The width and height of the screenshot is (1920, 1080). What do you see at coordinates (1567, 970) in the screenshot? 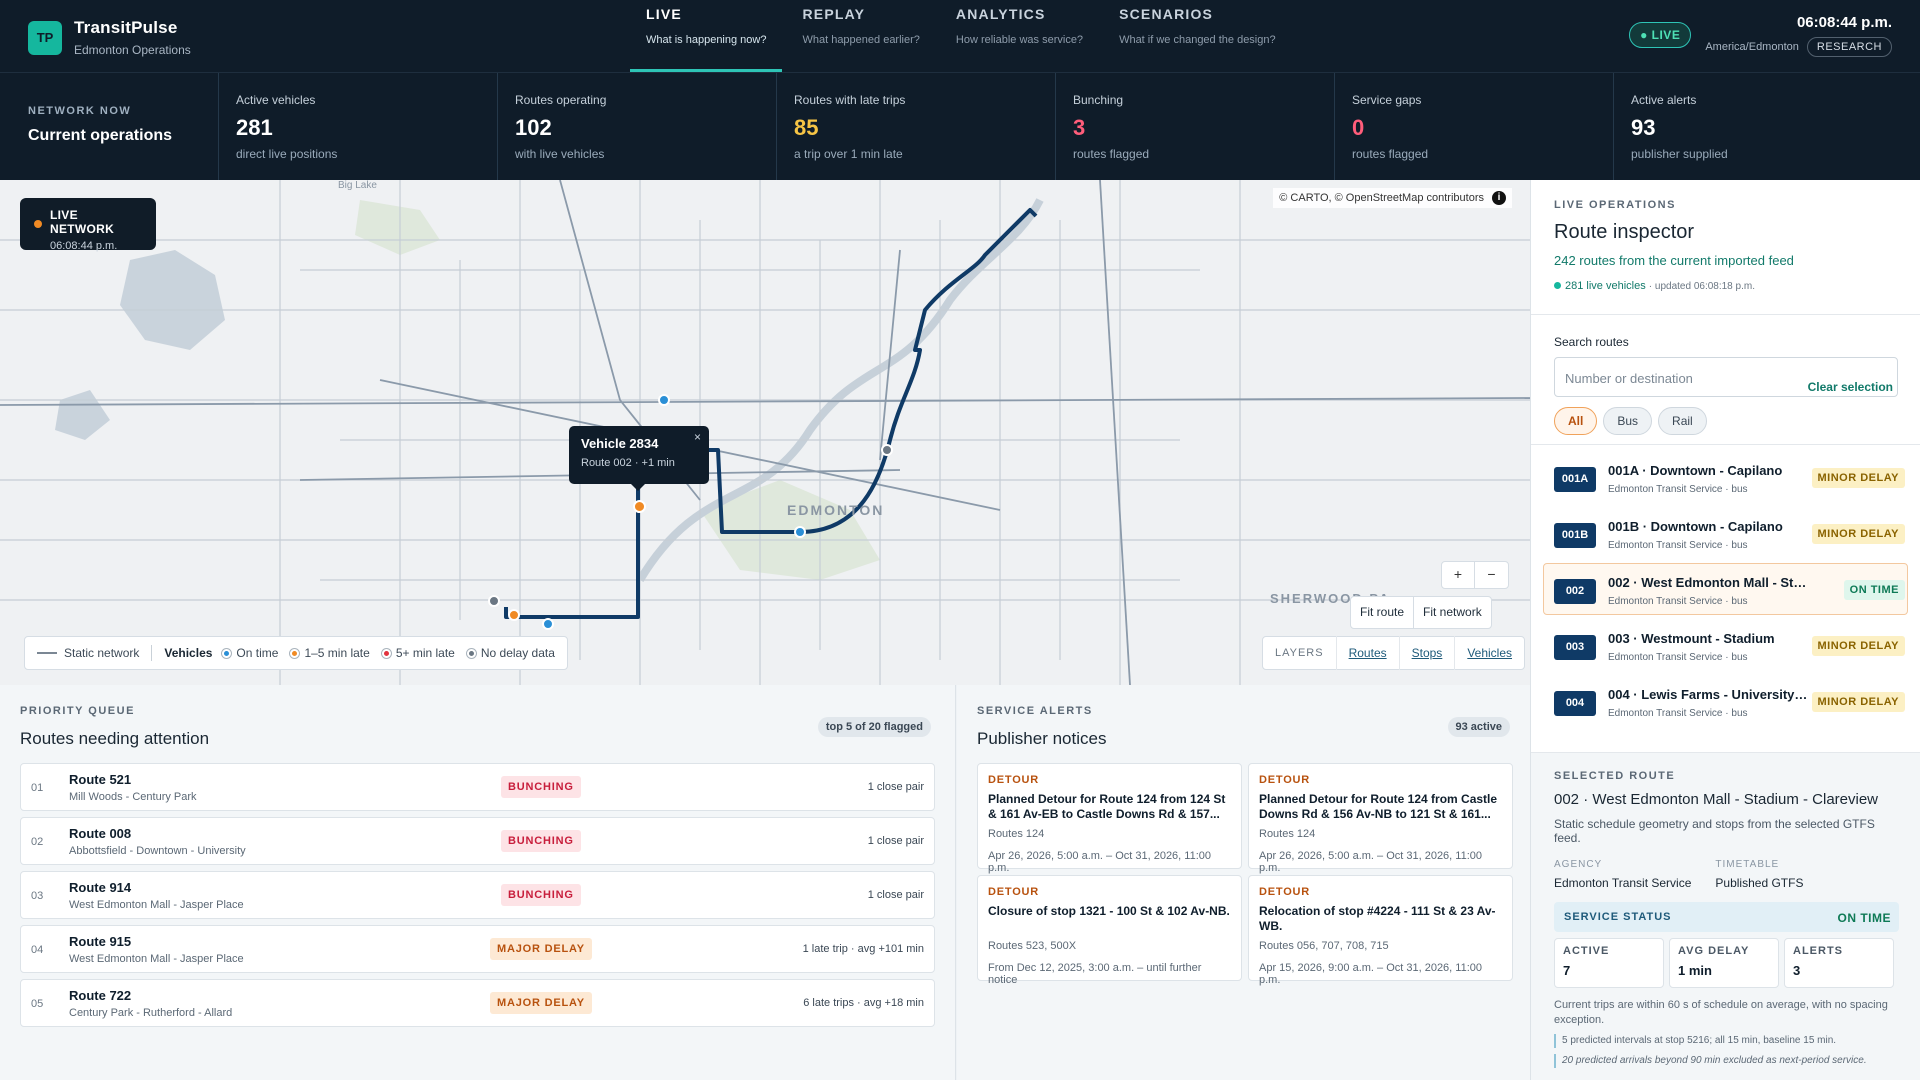
I see `metric-value: 7` at bounding box center [1567, 970].